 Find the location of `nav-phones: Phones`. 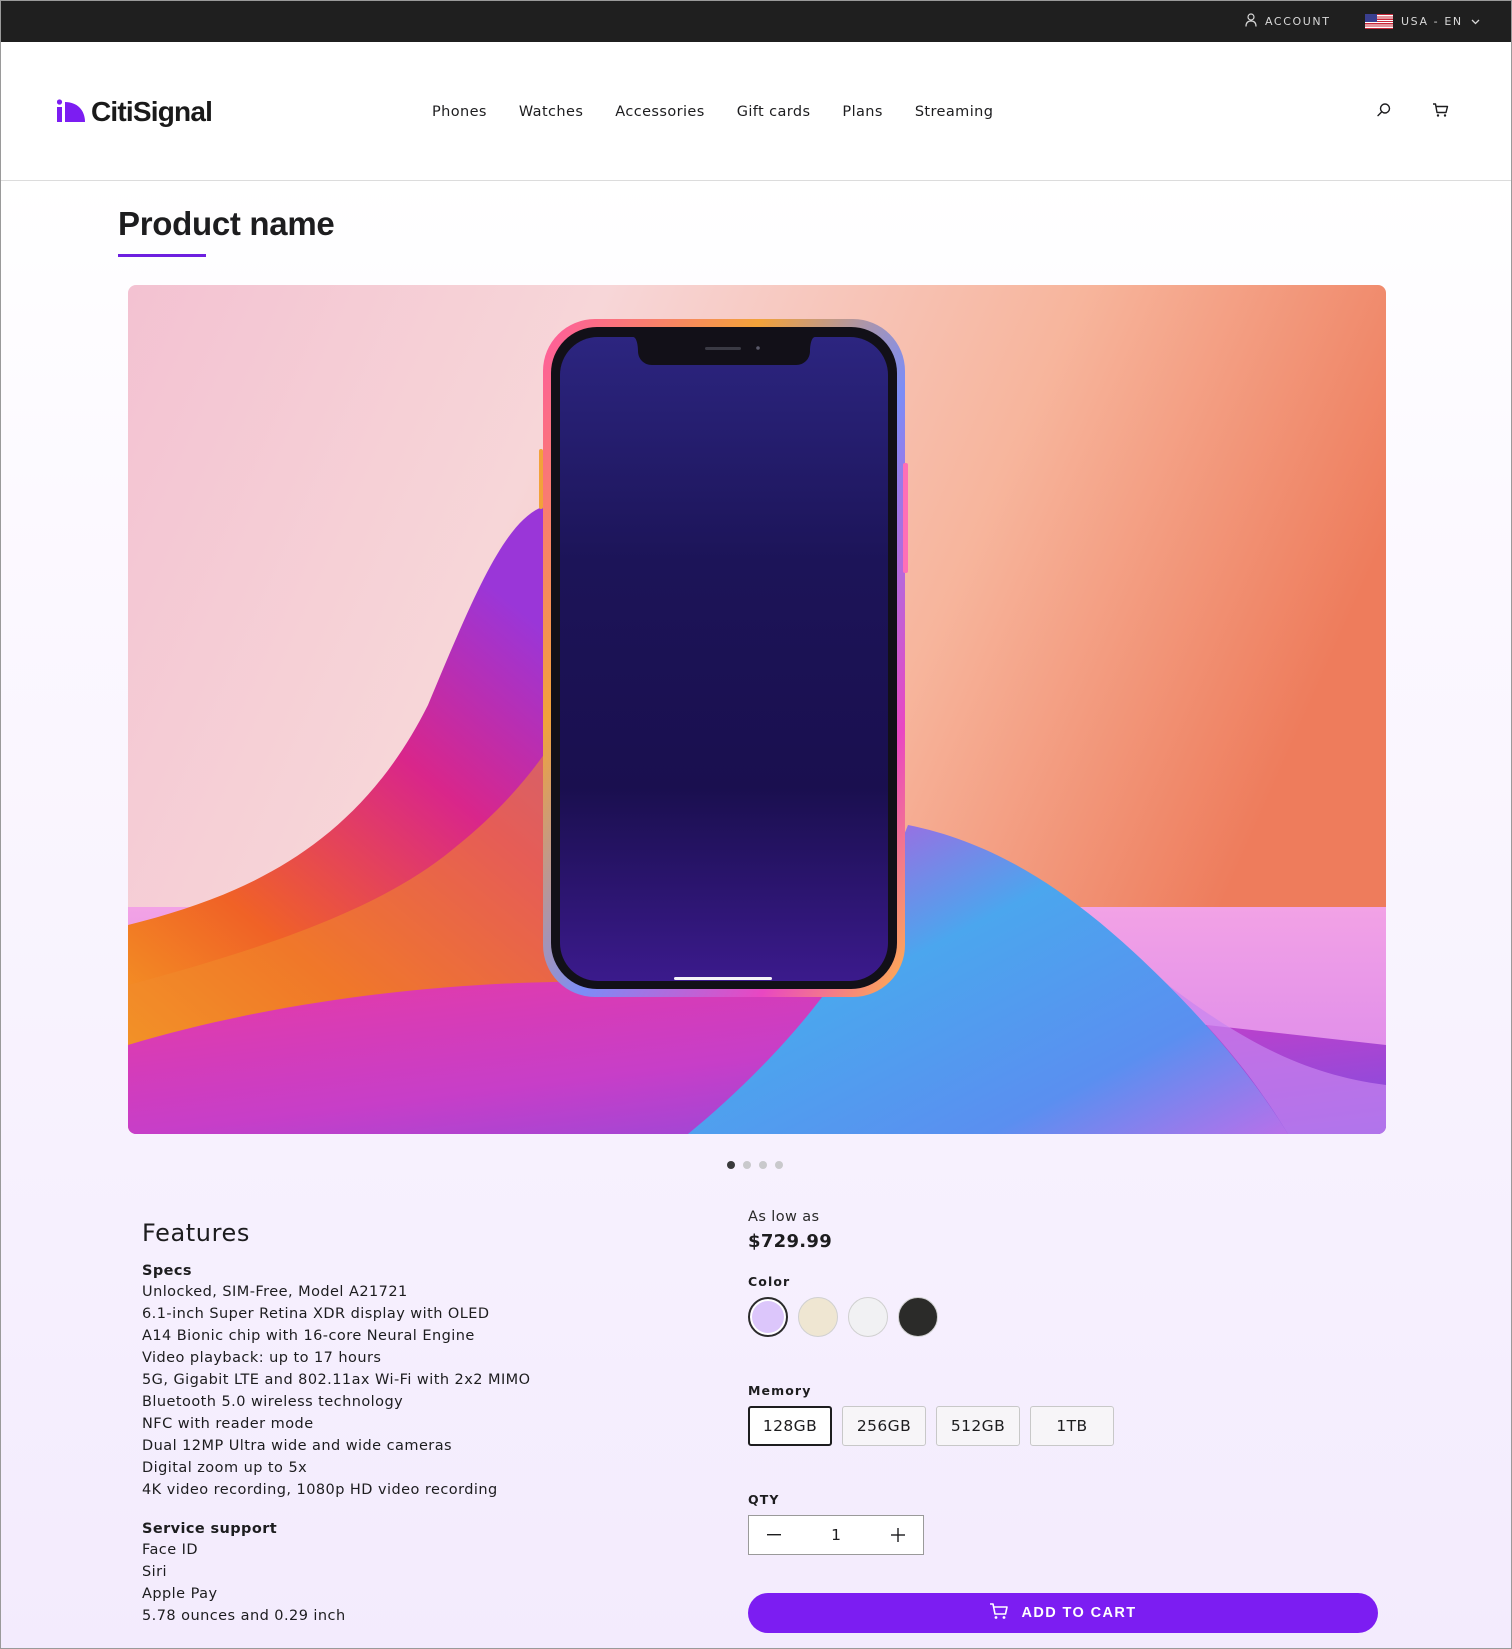

nav-phones: Phones is located at coordinates (459, 112).